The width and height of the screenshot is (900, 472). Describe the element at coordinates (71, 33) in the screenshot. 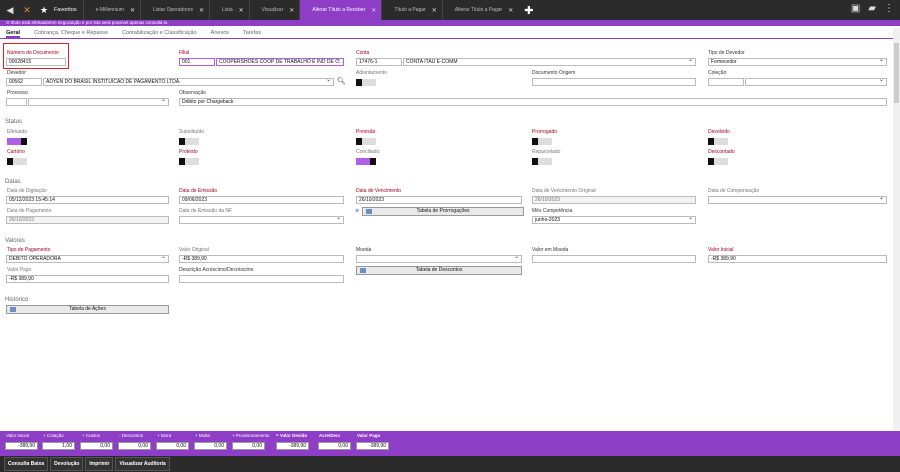

I see `tab-cobranca: Cobrança, Cheque e Repasse` at that location.